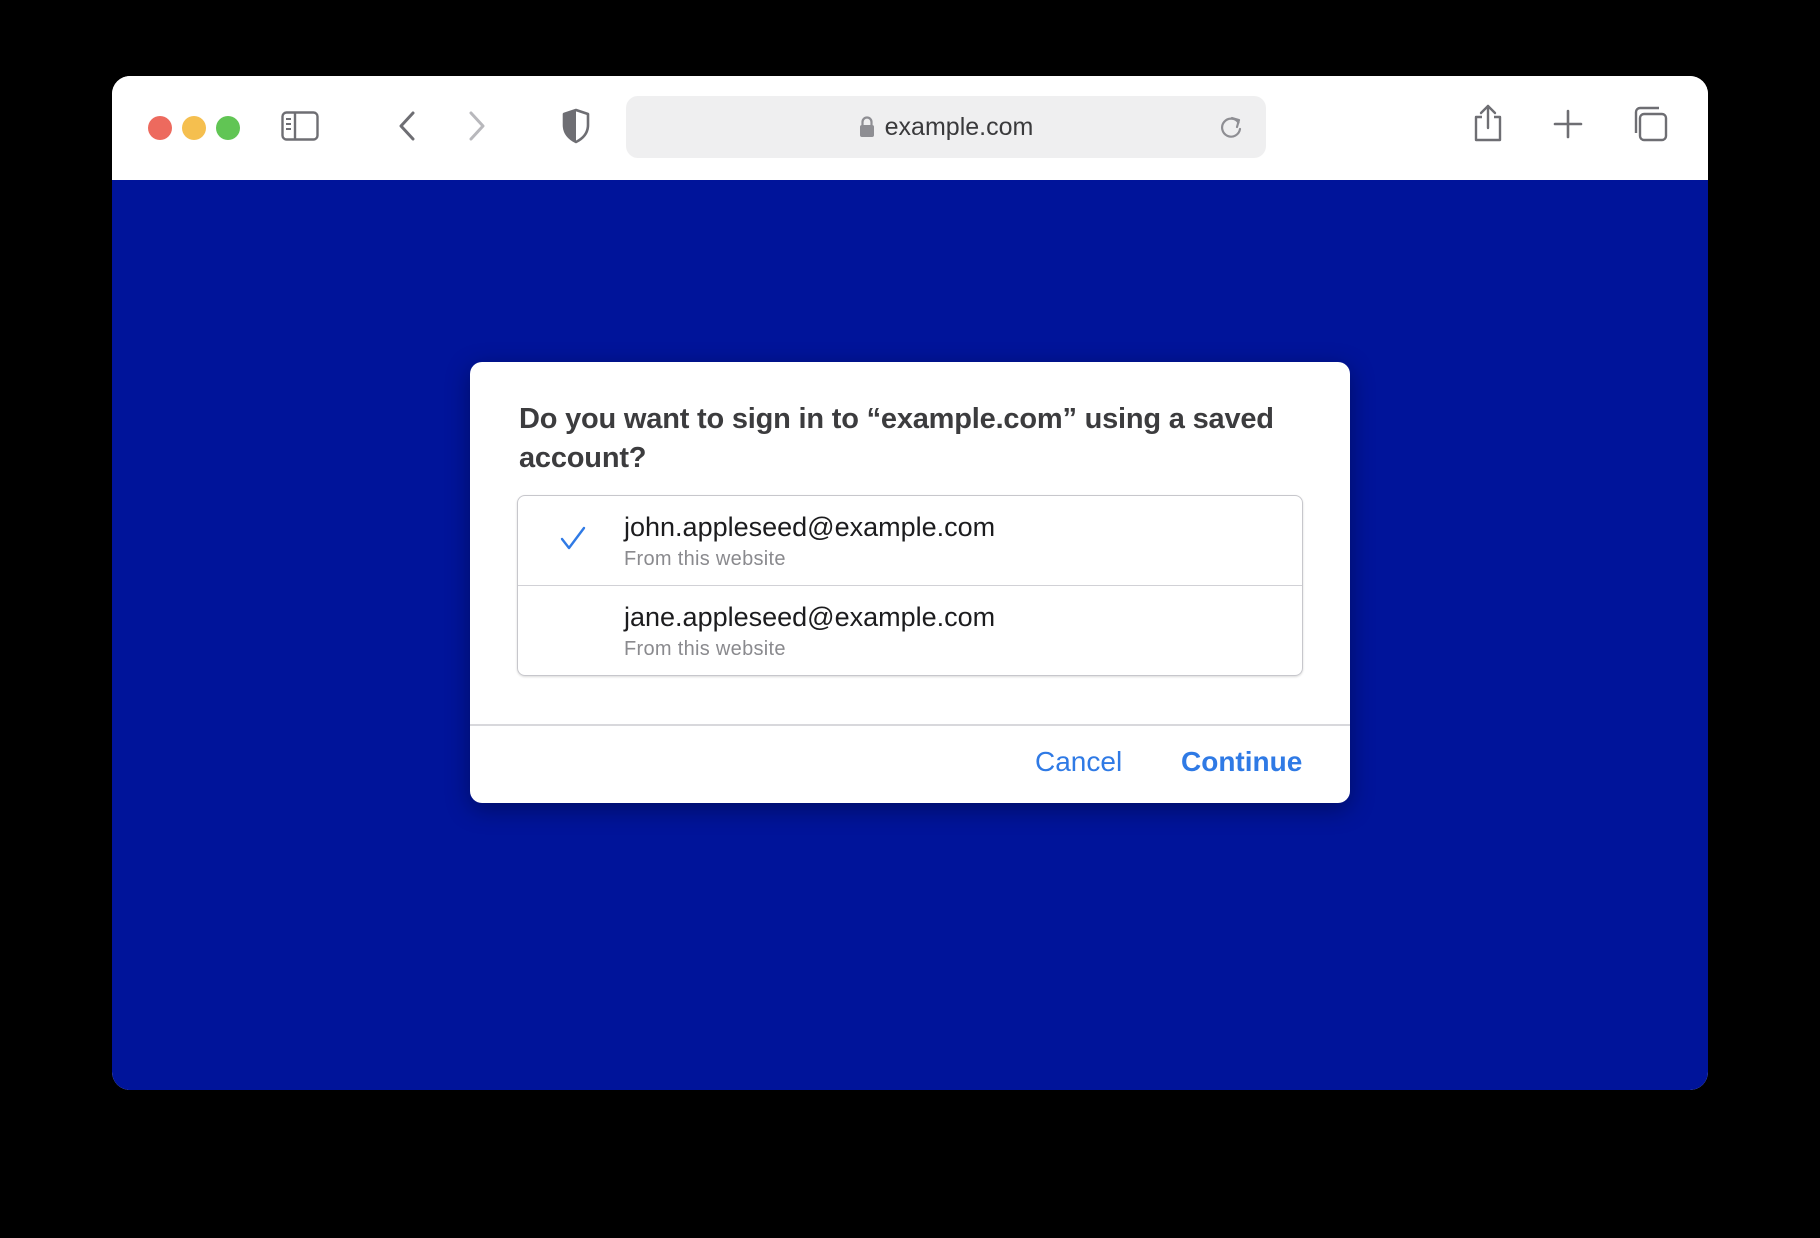 The height and width of the screenshot is (1238, 1820). I want to click on browser-toolbar: example.com, so click(910, 128).